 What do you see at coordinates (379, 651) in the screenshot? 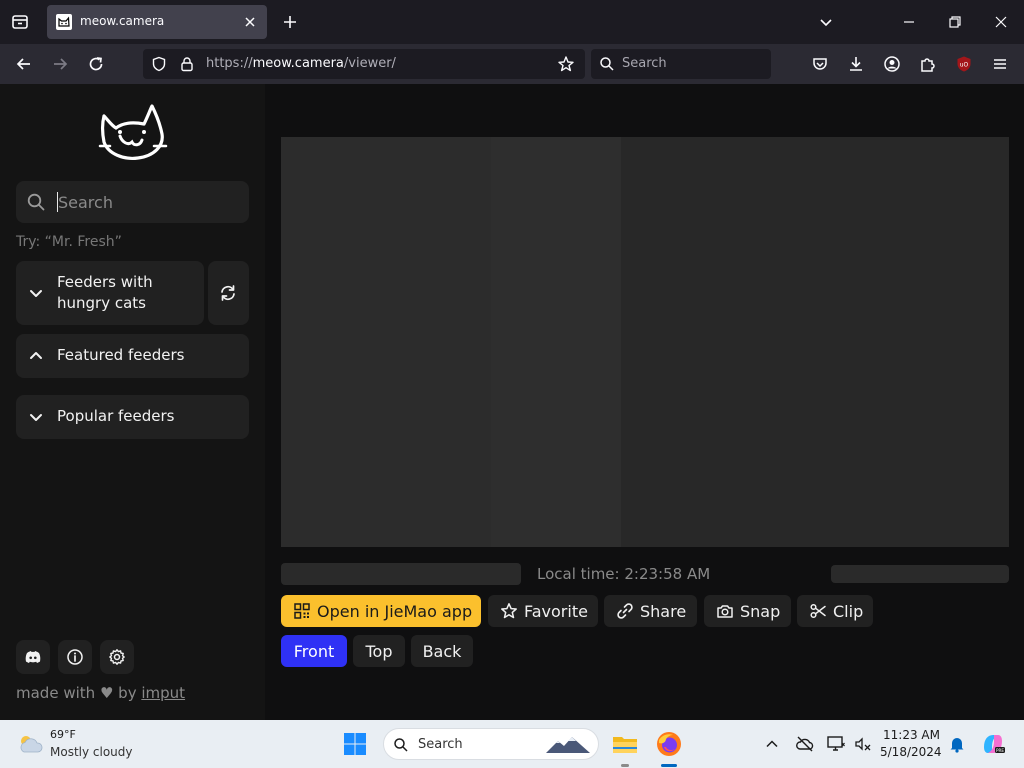
I see `view-top-button: Top` at bounding box center [379, 651].